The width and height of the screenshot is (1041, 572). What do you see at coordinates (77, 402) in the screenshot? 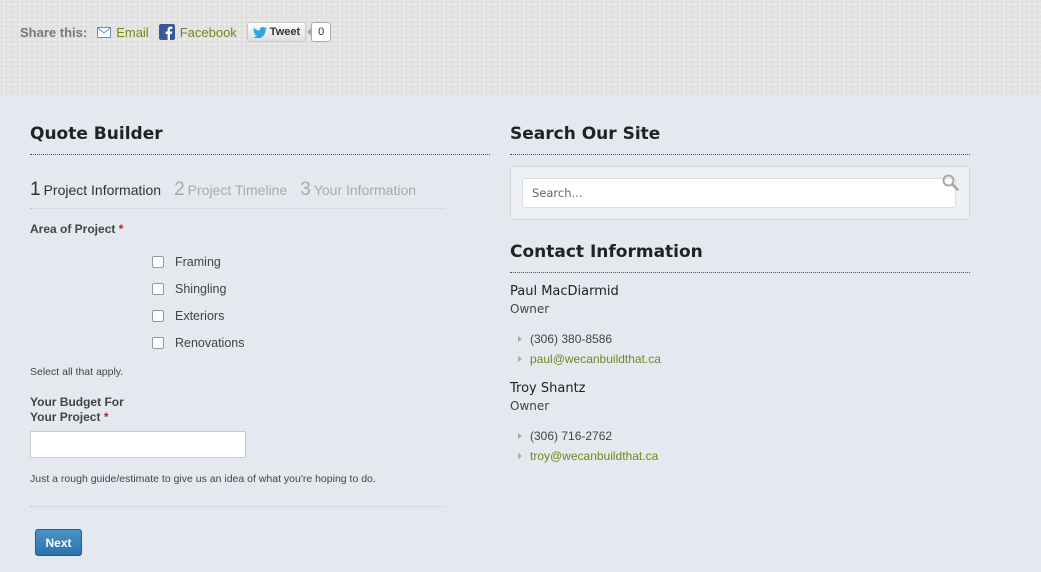
I see `budget-label-line-1: Your Budget For` at bounding box center [77, 402].